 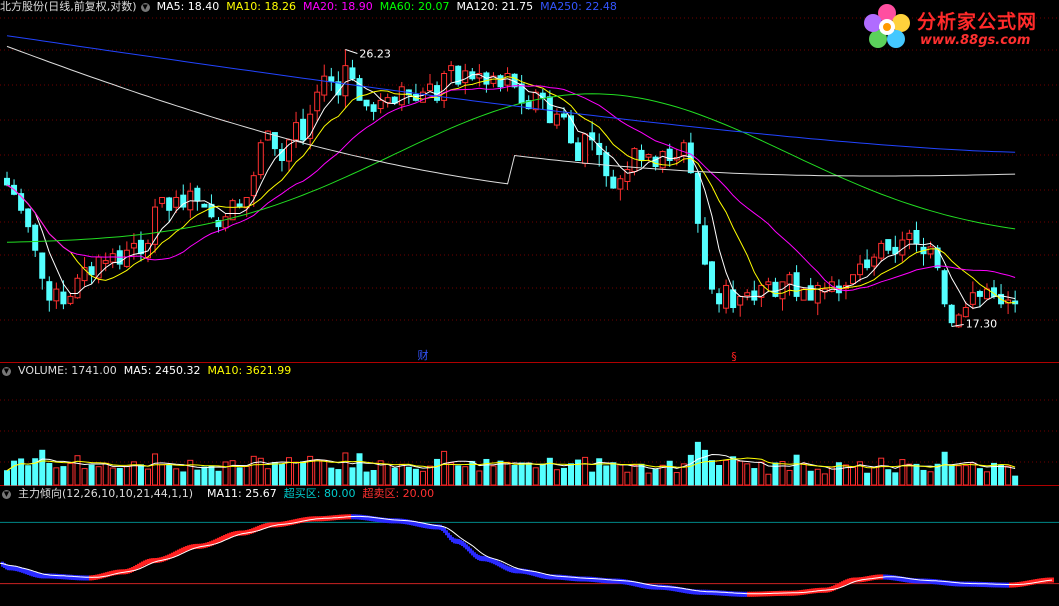 What do you see at coordinates (242, 493) in the screenshot?
I see `indicator-ma11-value: MA11: 25.67` at bounding box center [242, 493].